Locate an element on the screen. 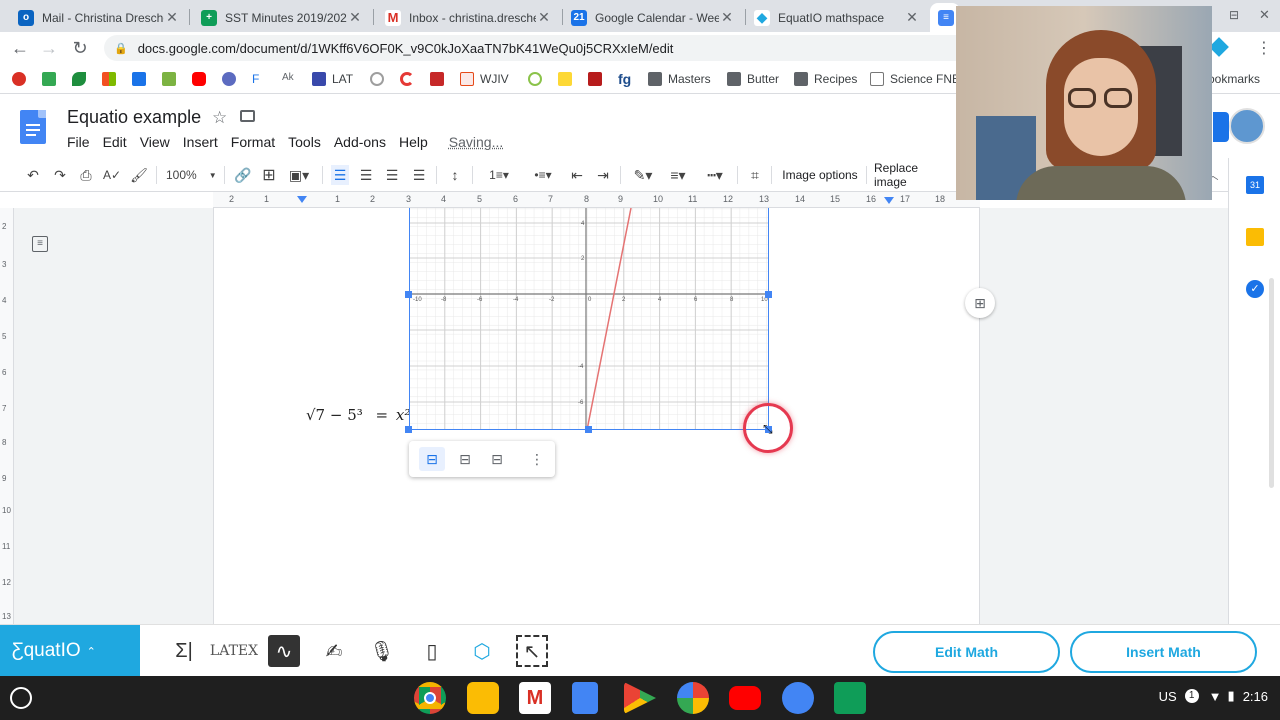 The height and width of the screenshot is (720, 1280). screenshot-reader-icon: ↖ is located at coordinates (532, 651).